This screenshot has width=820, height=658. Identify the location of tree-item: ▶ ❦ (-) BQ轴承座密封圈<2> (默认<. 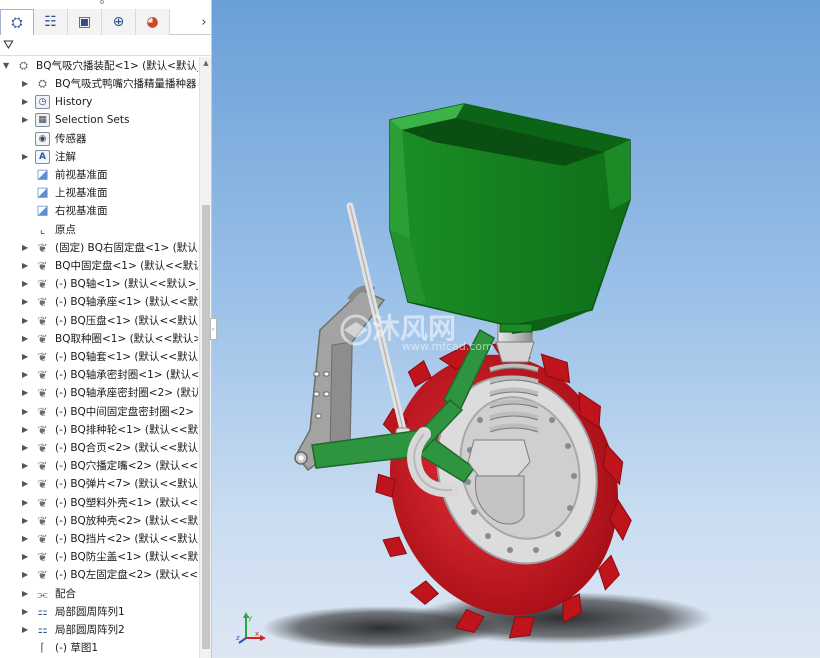
(99, 393).